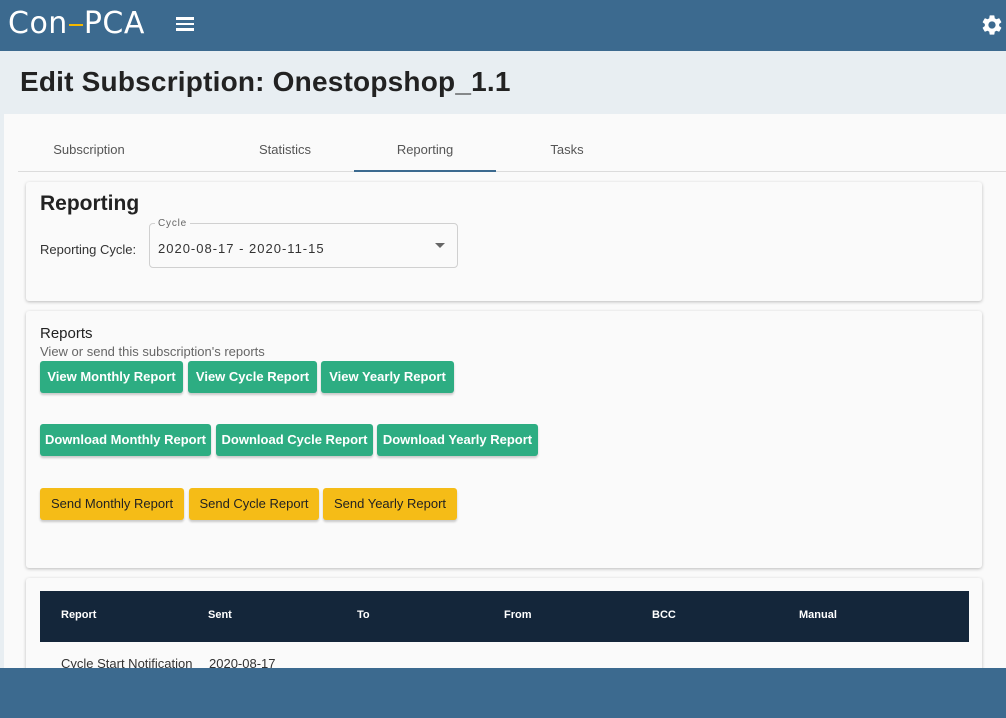 The height and width of the screenshot is (718, 1006). I want to click on send-yearly-report-button: Send Yearly Report, so click(390, 504).